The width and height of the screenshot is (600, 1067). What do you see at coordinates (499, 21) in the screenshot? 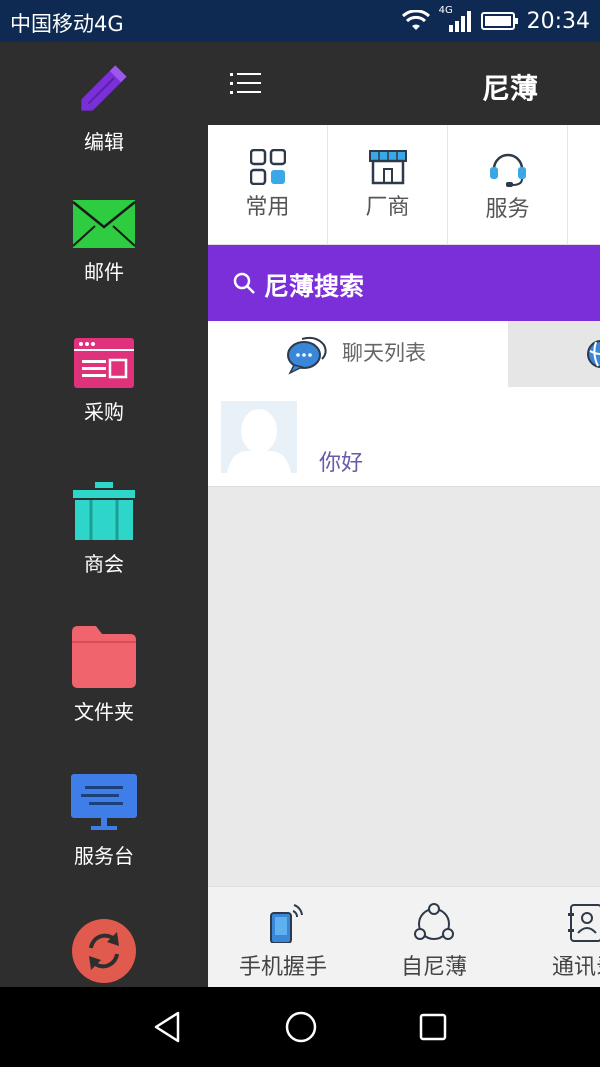
I see `battery-icon` at bounding box center [499, 21].